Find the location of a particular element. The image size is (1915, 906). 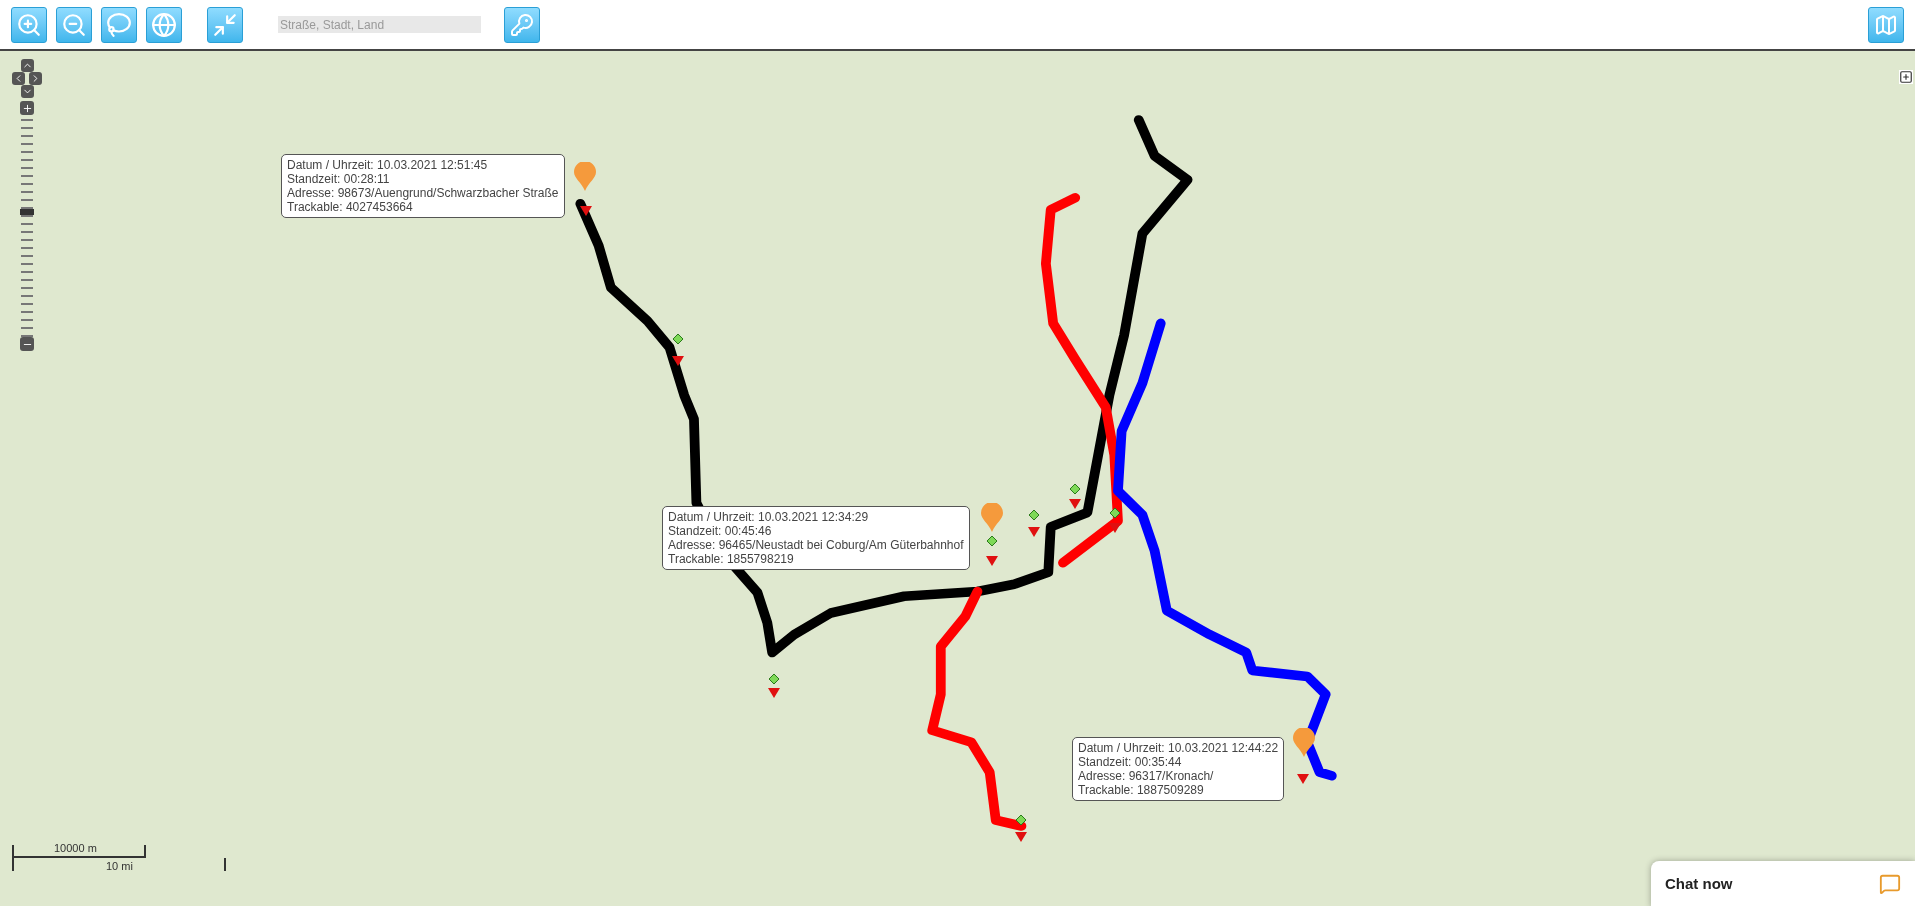

search-field: Straße, Stadt, Land is located at coordinates (379, 24).